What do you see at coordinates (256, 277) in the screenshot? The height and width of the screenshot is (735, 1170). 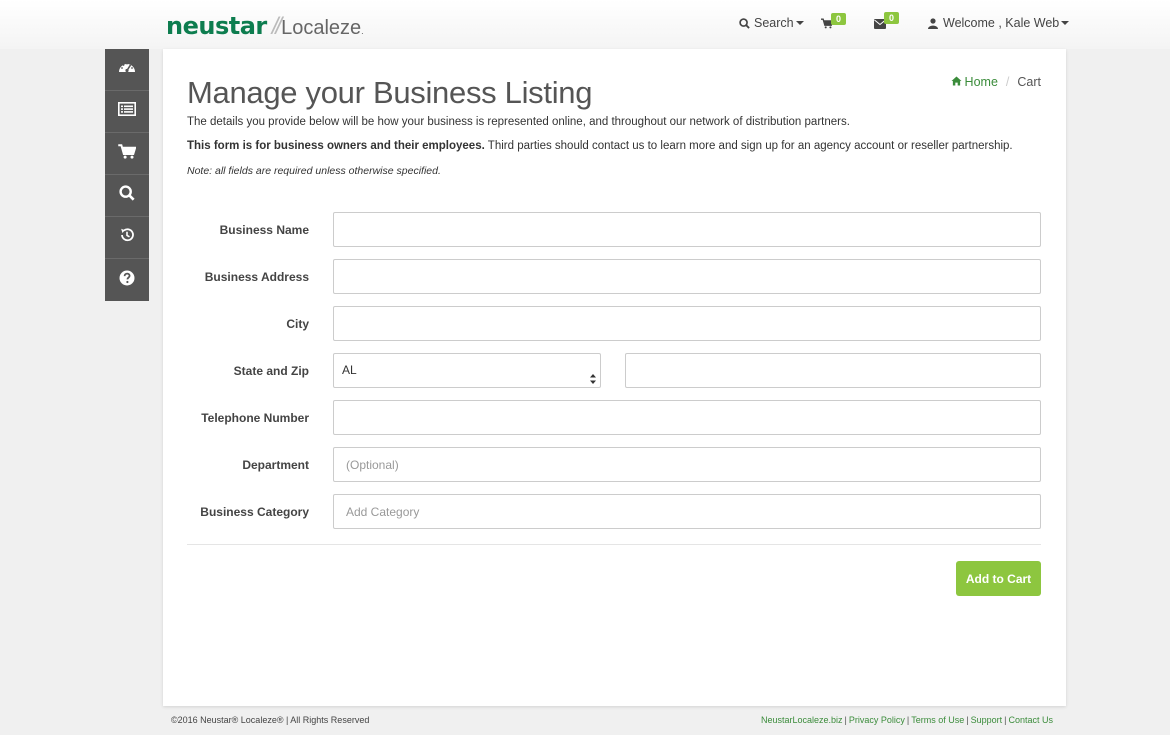 I see `business-address-label: Business Address` at bounding box center [256, 277].